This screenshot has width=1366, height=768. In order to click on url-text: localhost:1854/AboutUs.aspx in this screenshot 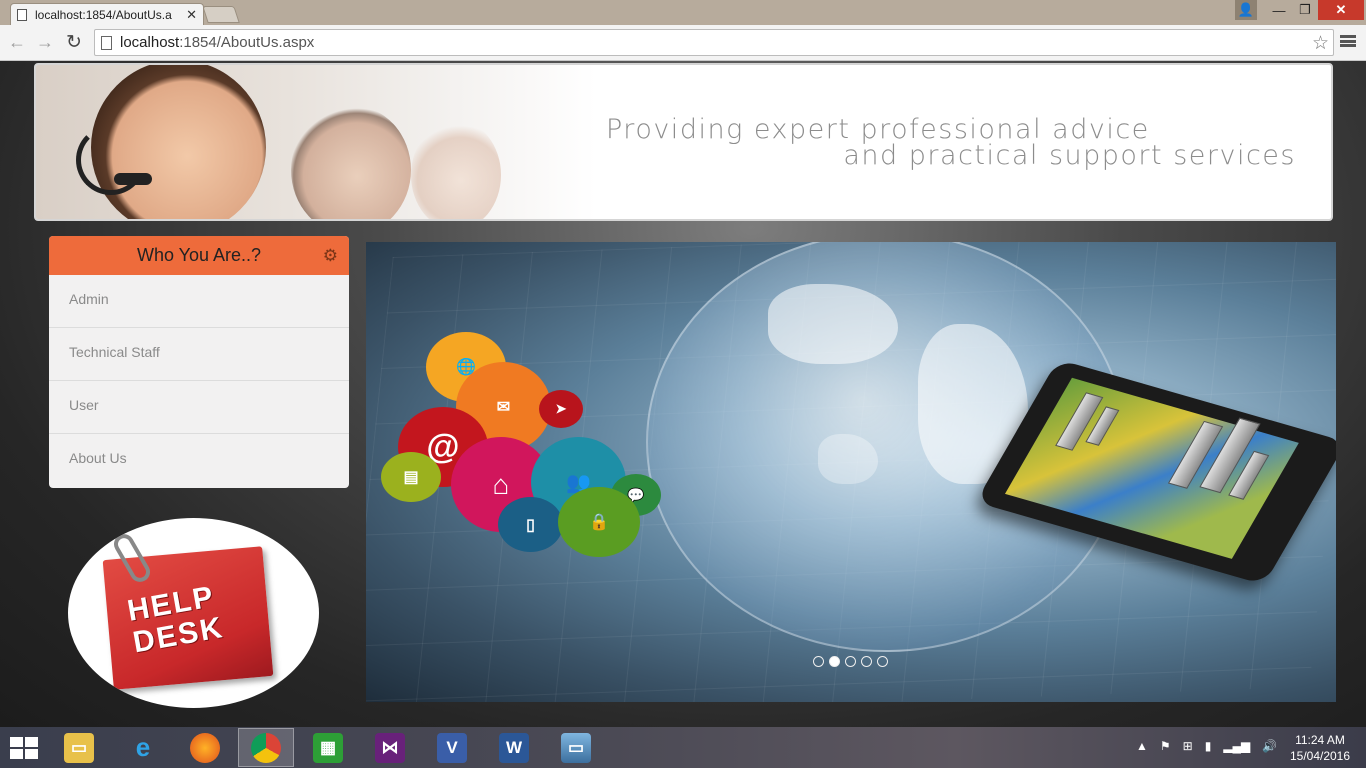, I will do `click(217, 42)`.